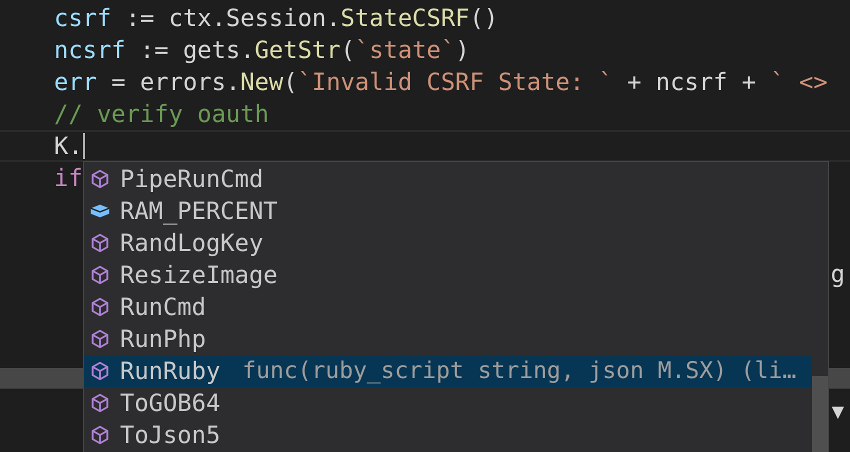  What do you see at coordinates (68, 178) in the screenshot?
I see `code-token: if` at bounding box center [68, 178].